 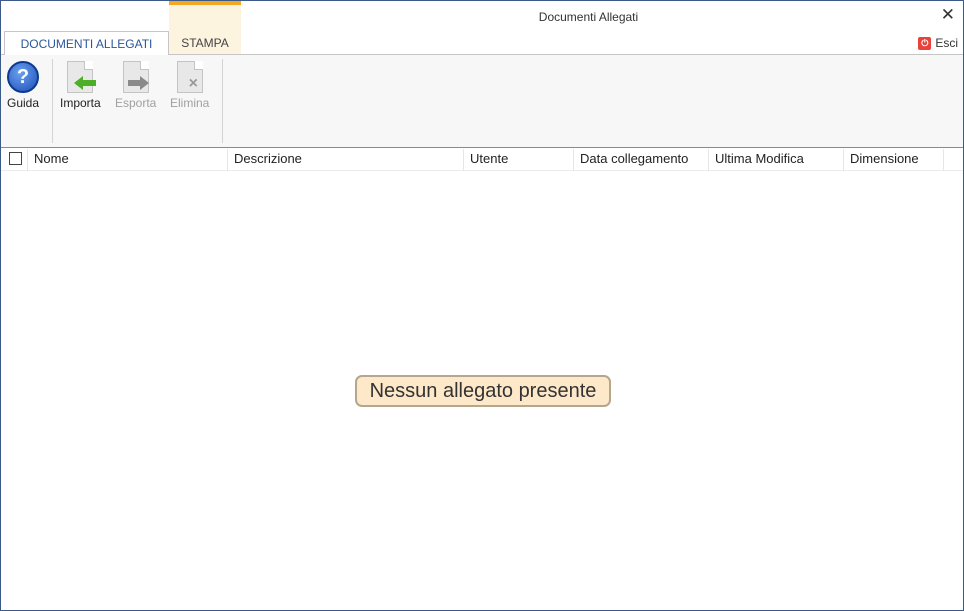 I want to click on power-icon: ⏻, so click(x=925, y=43).